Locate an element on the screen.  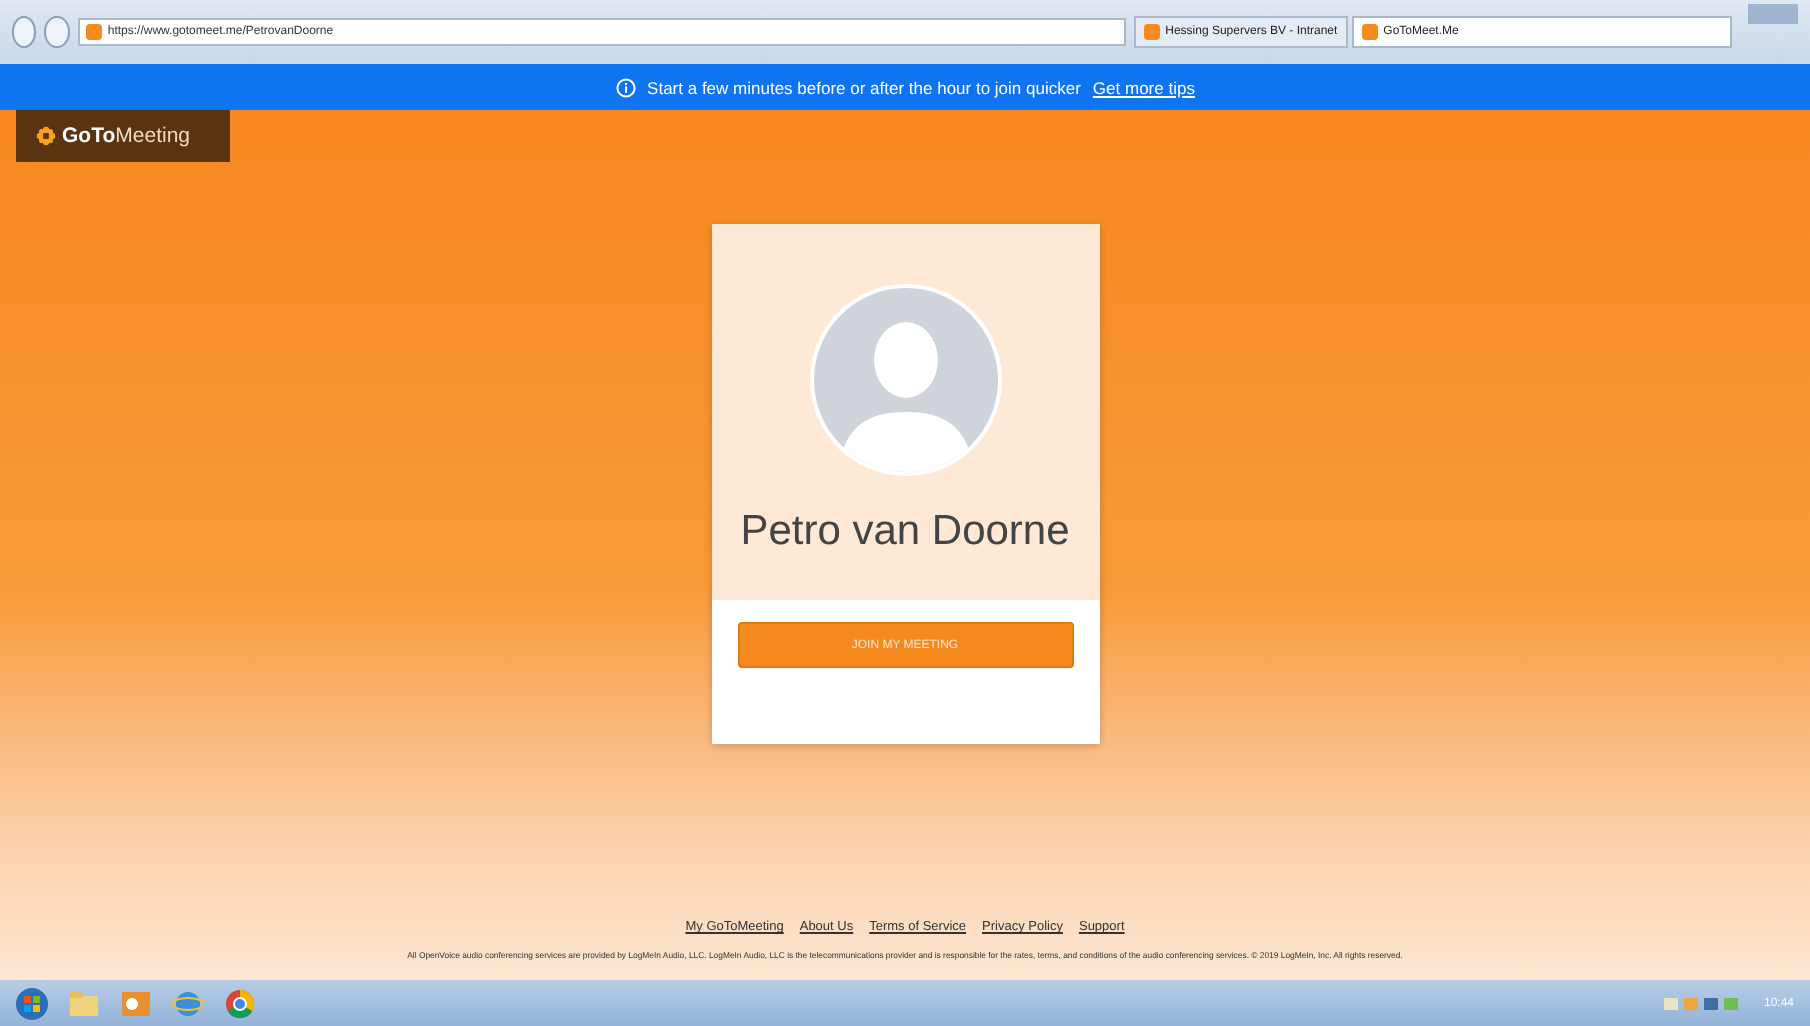
tray-icons is located at coordinates (1703, 1003).